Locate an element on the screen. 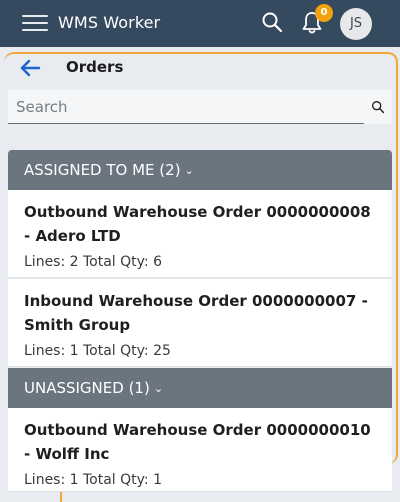 Image resolution: width=400 pixels, height=502 pixels. order-summary: Lines: 2 Total Qty: 6 is located at coordinates (93, 262).